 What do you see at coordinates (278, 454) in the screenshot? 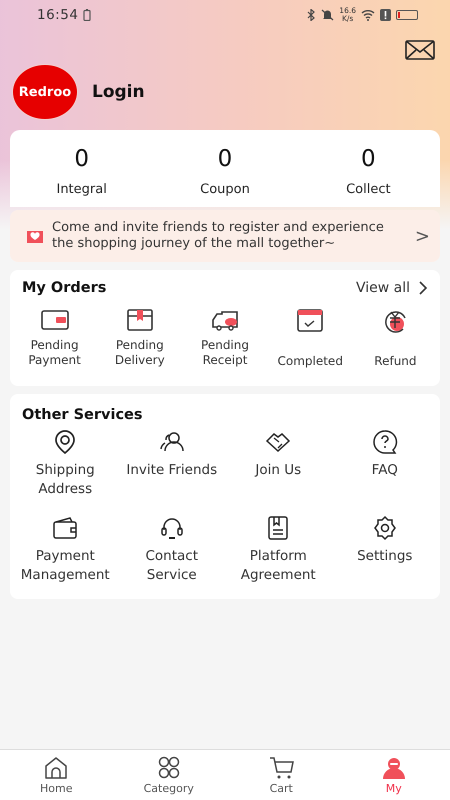
I see `service-button: Join Us` at bounding box center [278, 454].